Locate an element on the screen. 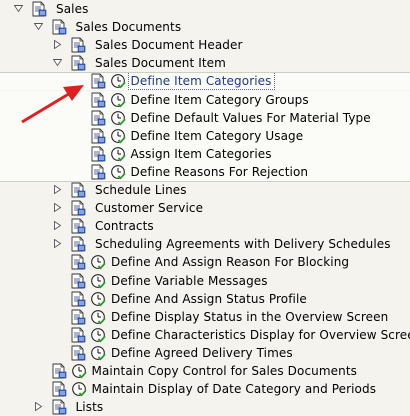 The height and width of the screenshot is (416, 410). tree-node-label: Define Item Category Groups is located at coordinates (220, 100).